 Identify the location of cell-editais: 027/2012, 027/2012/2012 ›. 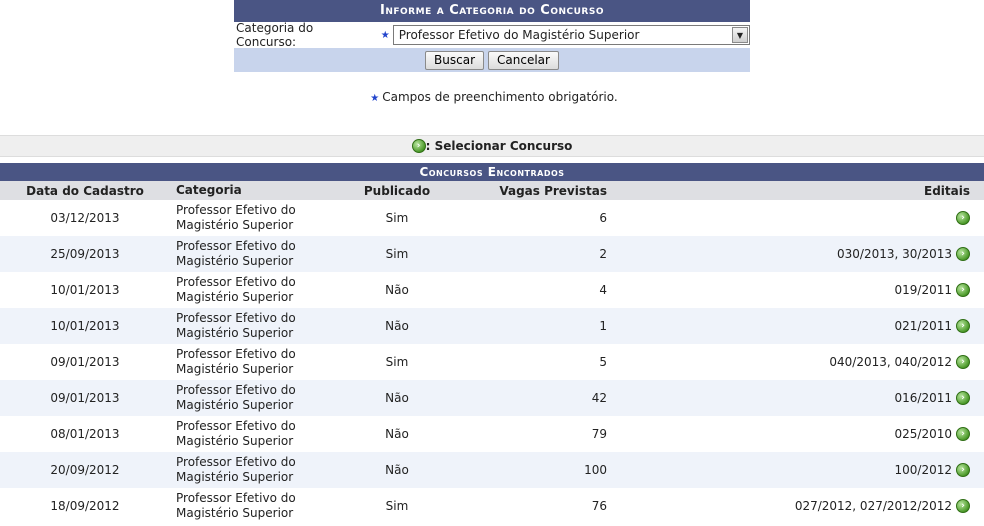
(798, 506).